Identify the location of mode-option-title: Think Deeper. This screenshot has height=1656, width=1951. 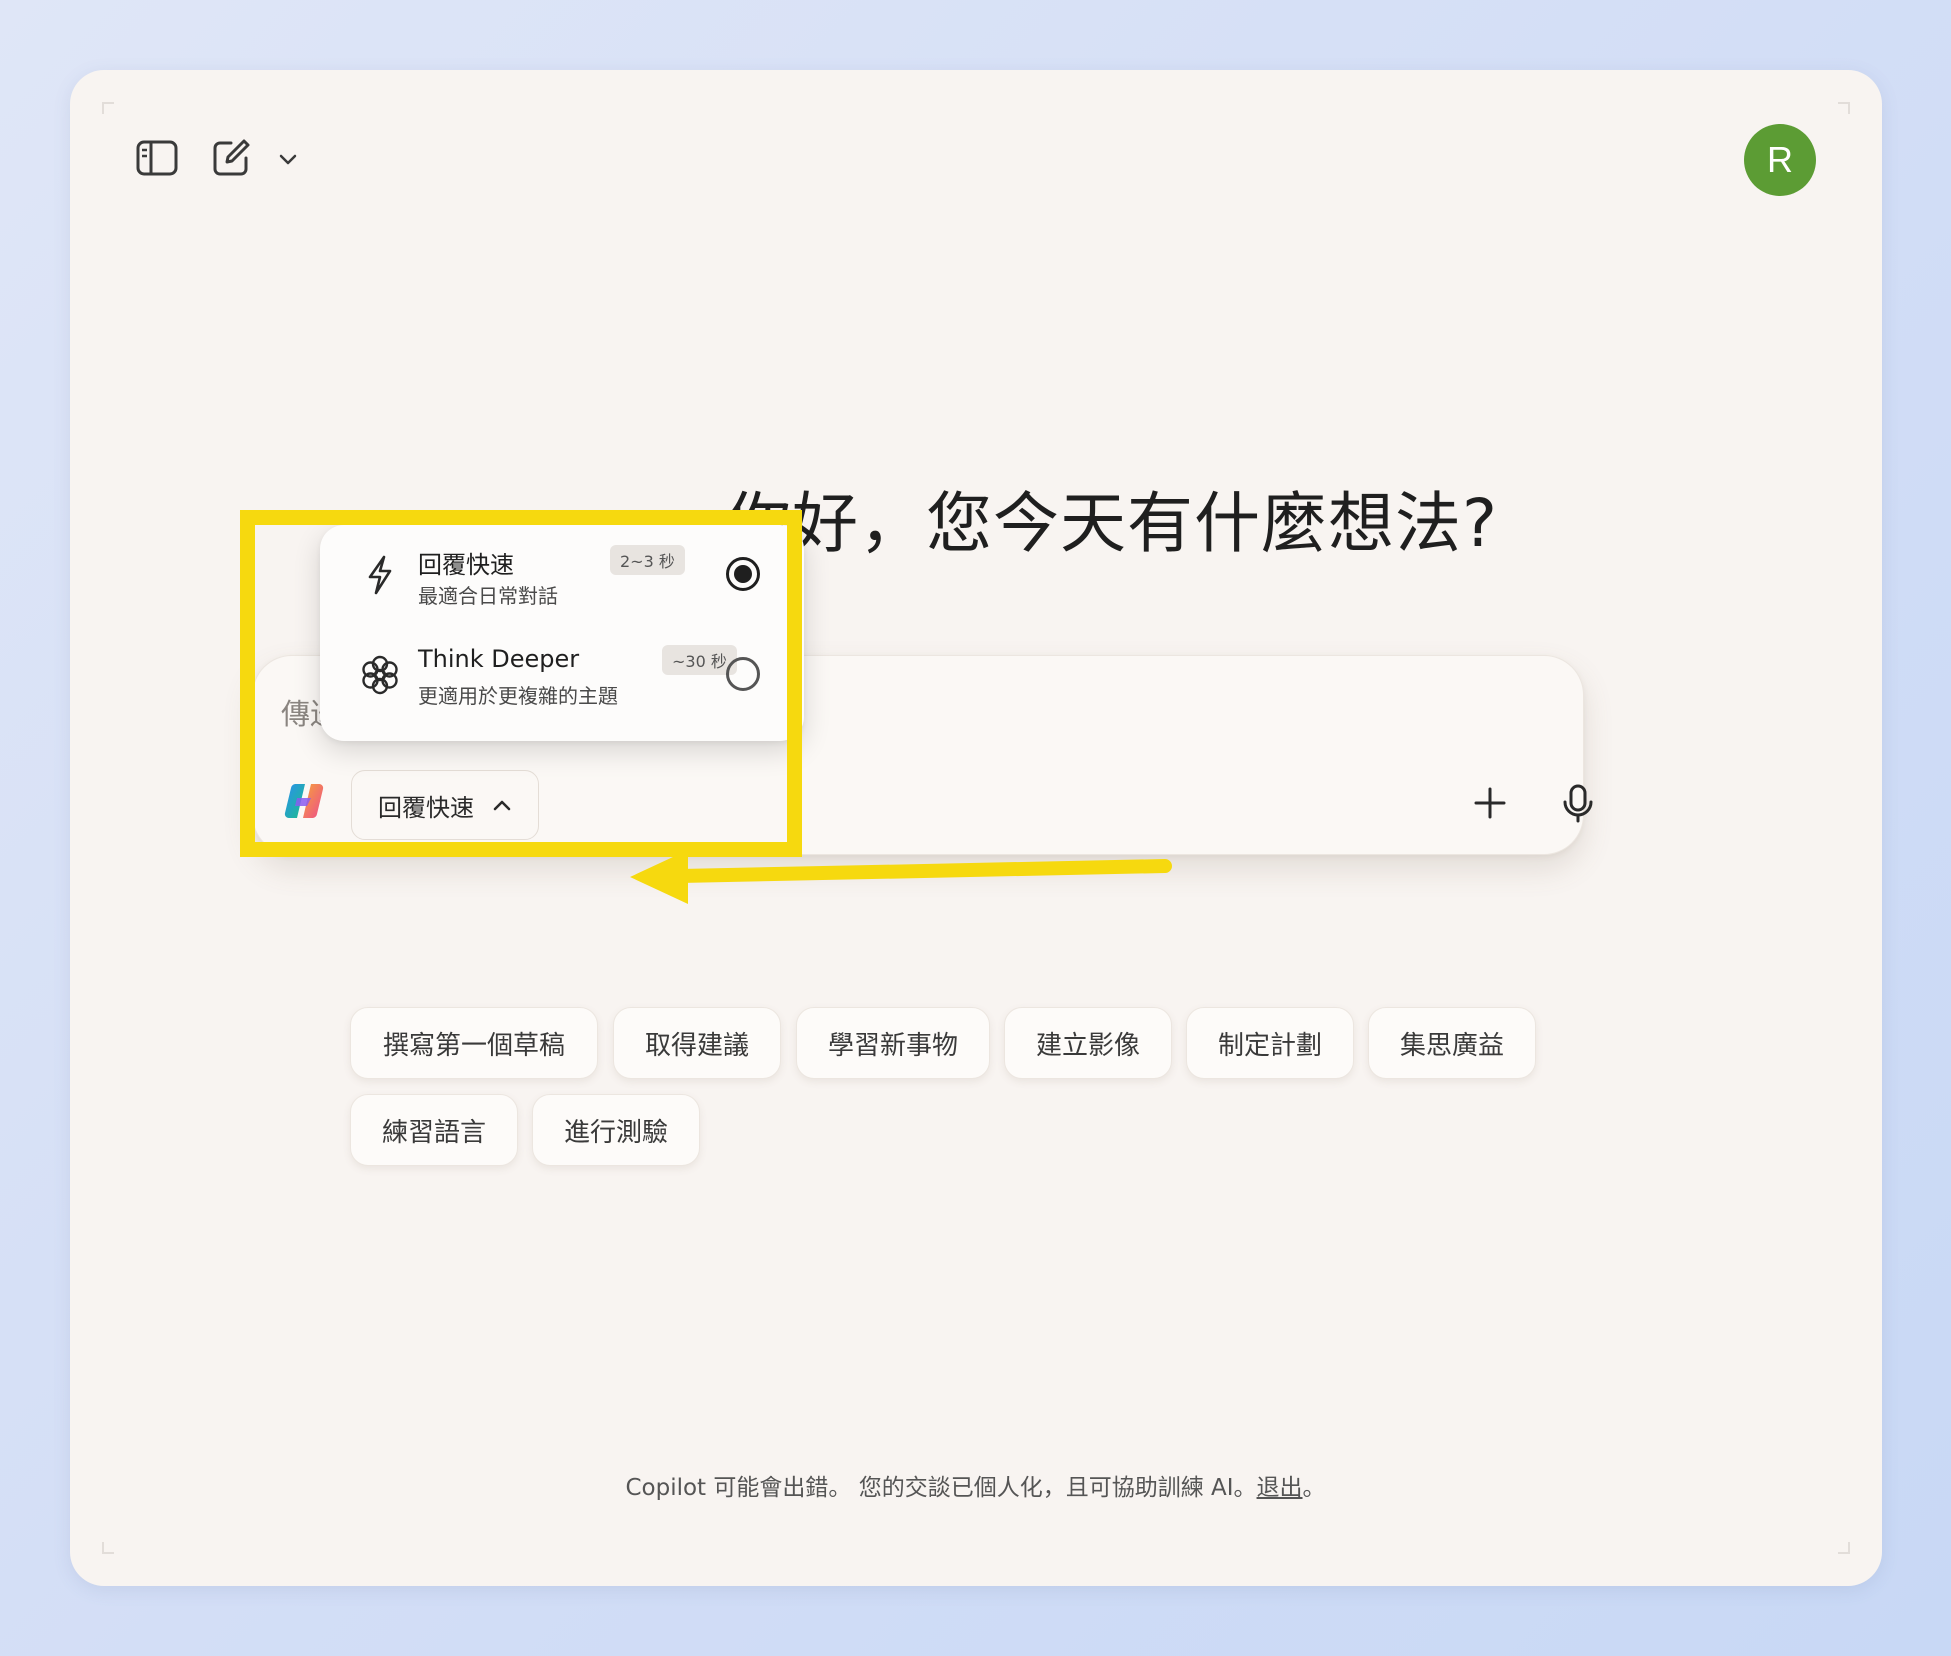
(499, 659).